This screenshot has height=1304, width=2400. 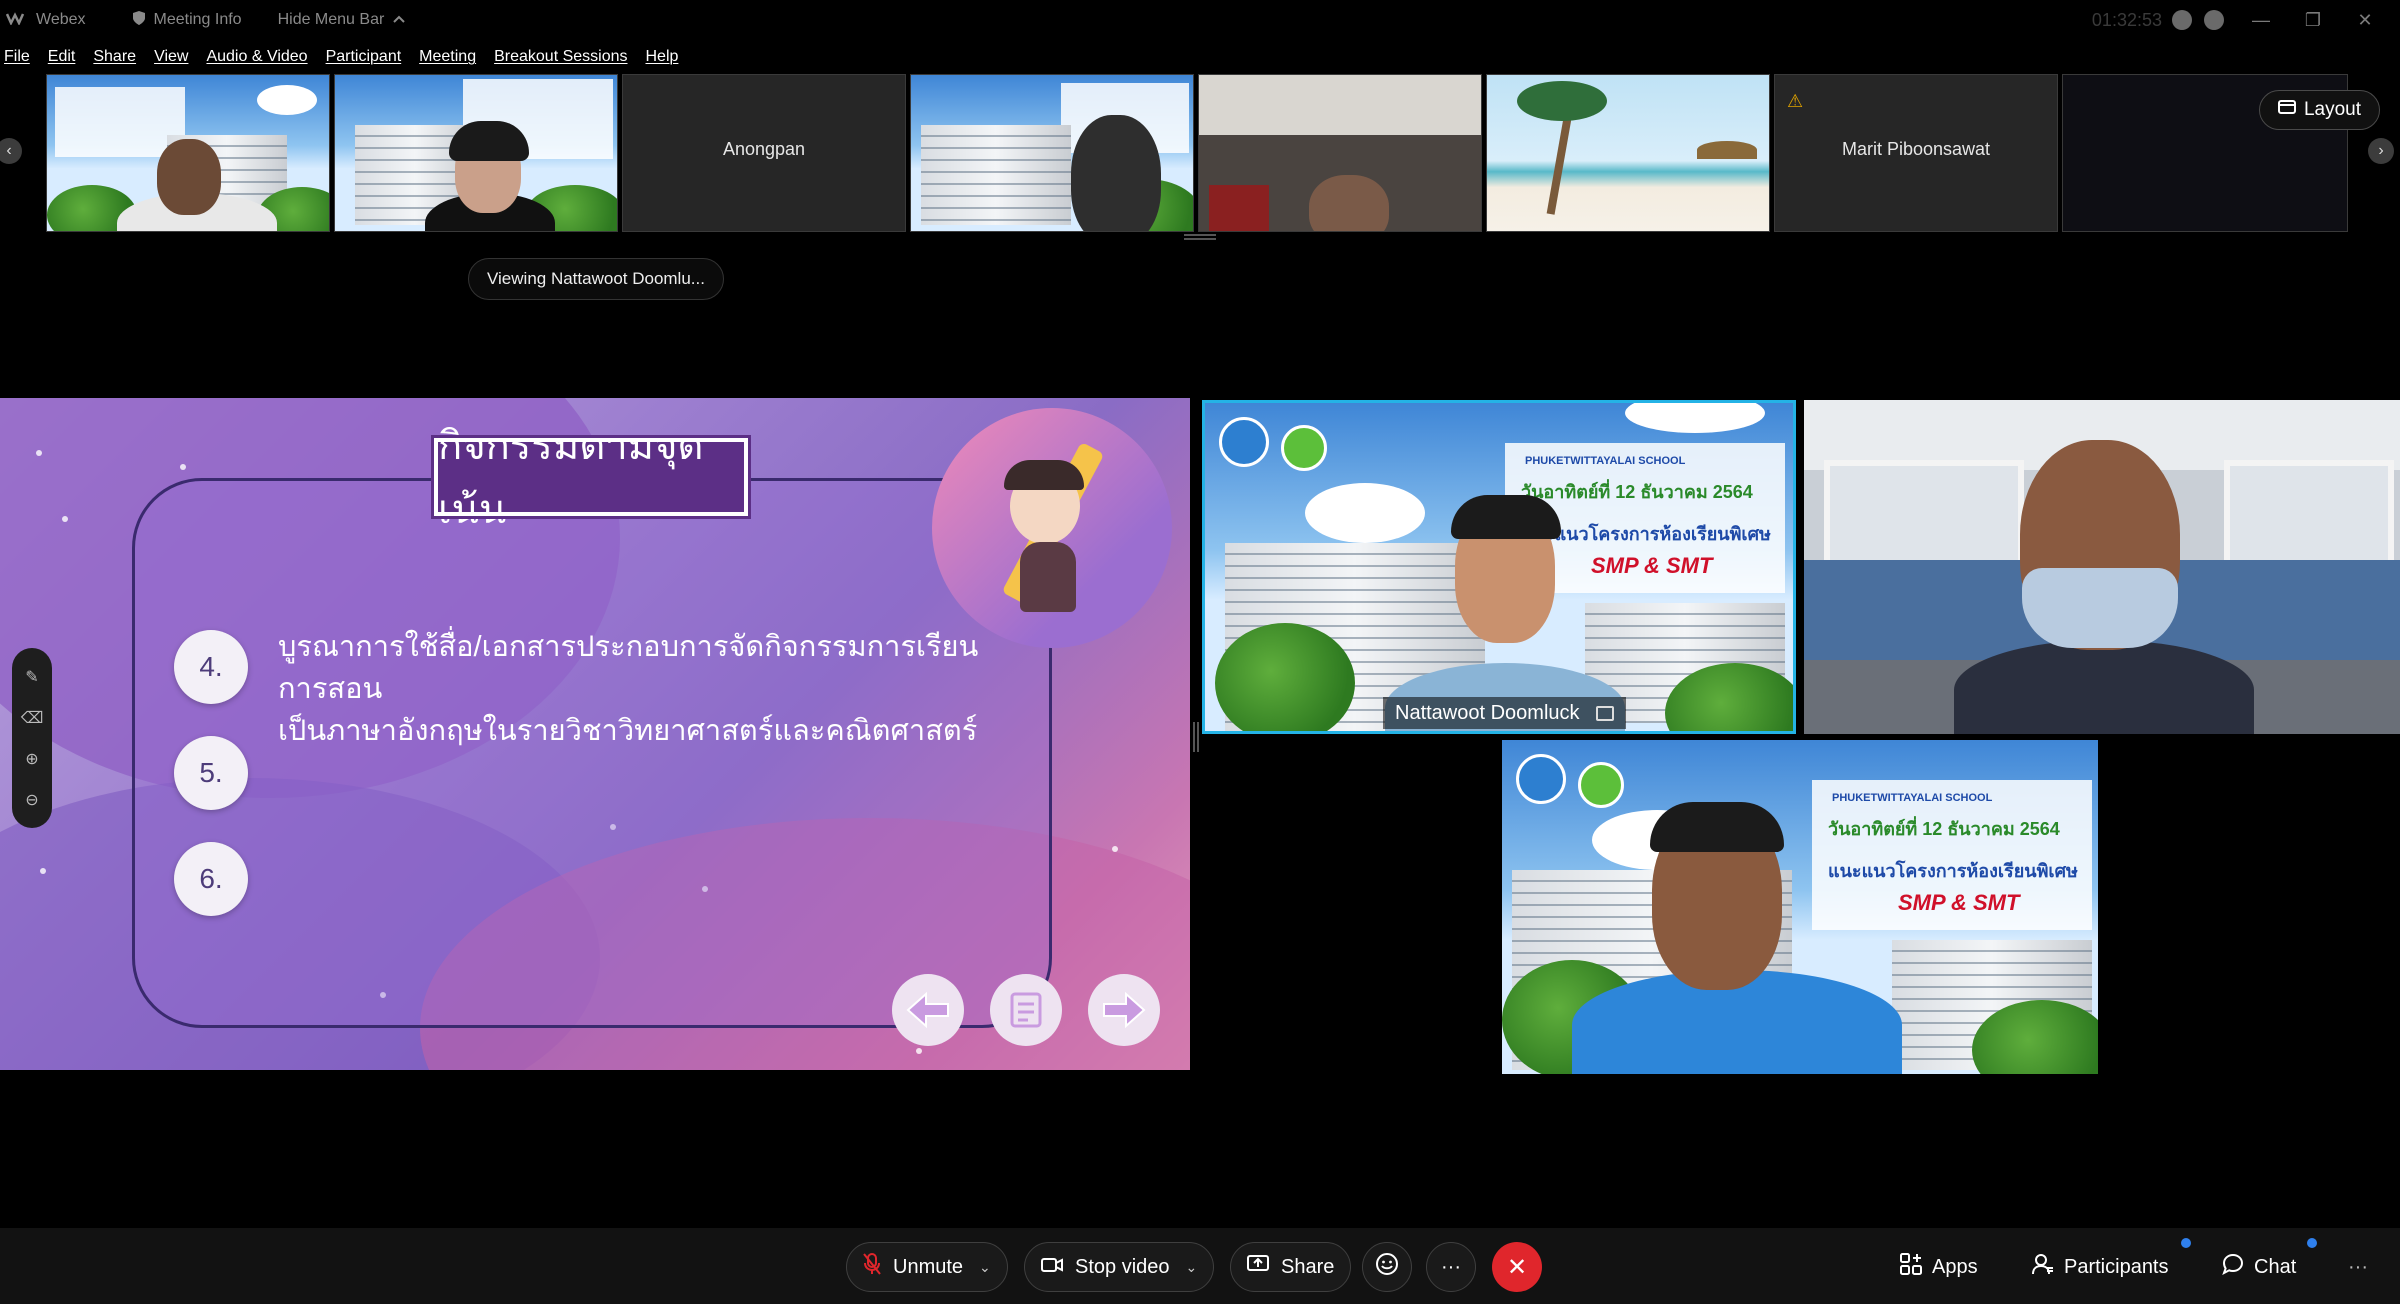 What do you see at coordinates (2312, 1243) in the screenshot?
I see `chat-notification-dot` at bounding box center [2312, 1243].